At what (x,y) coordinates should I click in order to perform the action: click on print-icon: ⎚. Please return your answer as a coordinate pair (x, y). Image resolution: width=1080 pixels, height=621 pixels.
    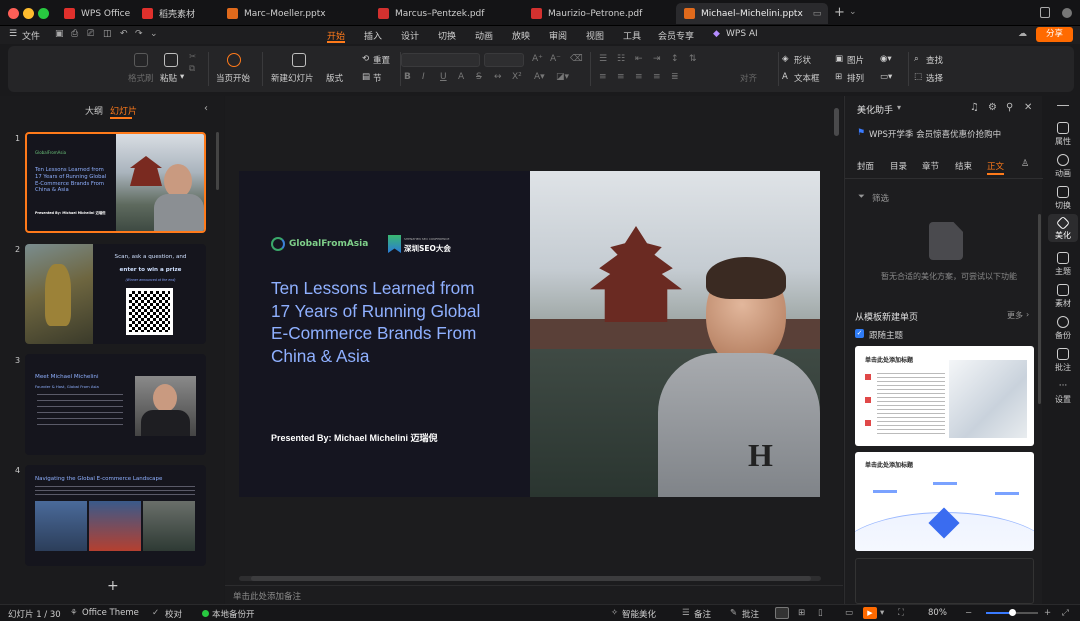
    Looking at the image, I should click on (90, 34).